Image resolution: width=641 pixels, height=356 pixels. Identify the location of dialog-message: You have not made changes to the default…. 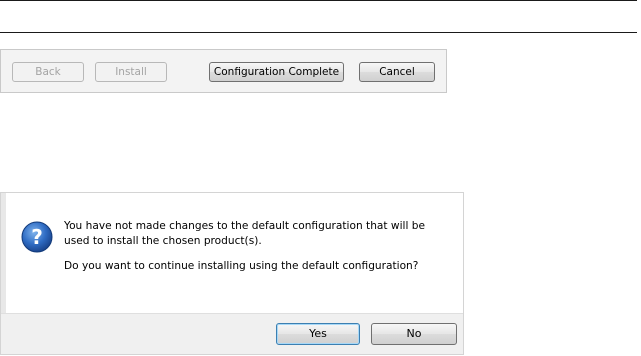
(254, 246).